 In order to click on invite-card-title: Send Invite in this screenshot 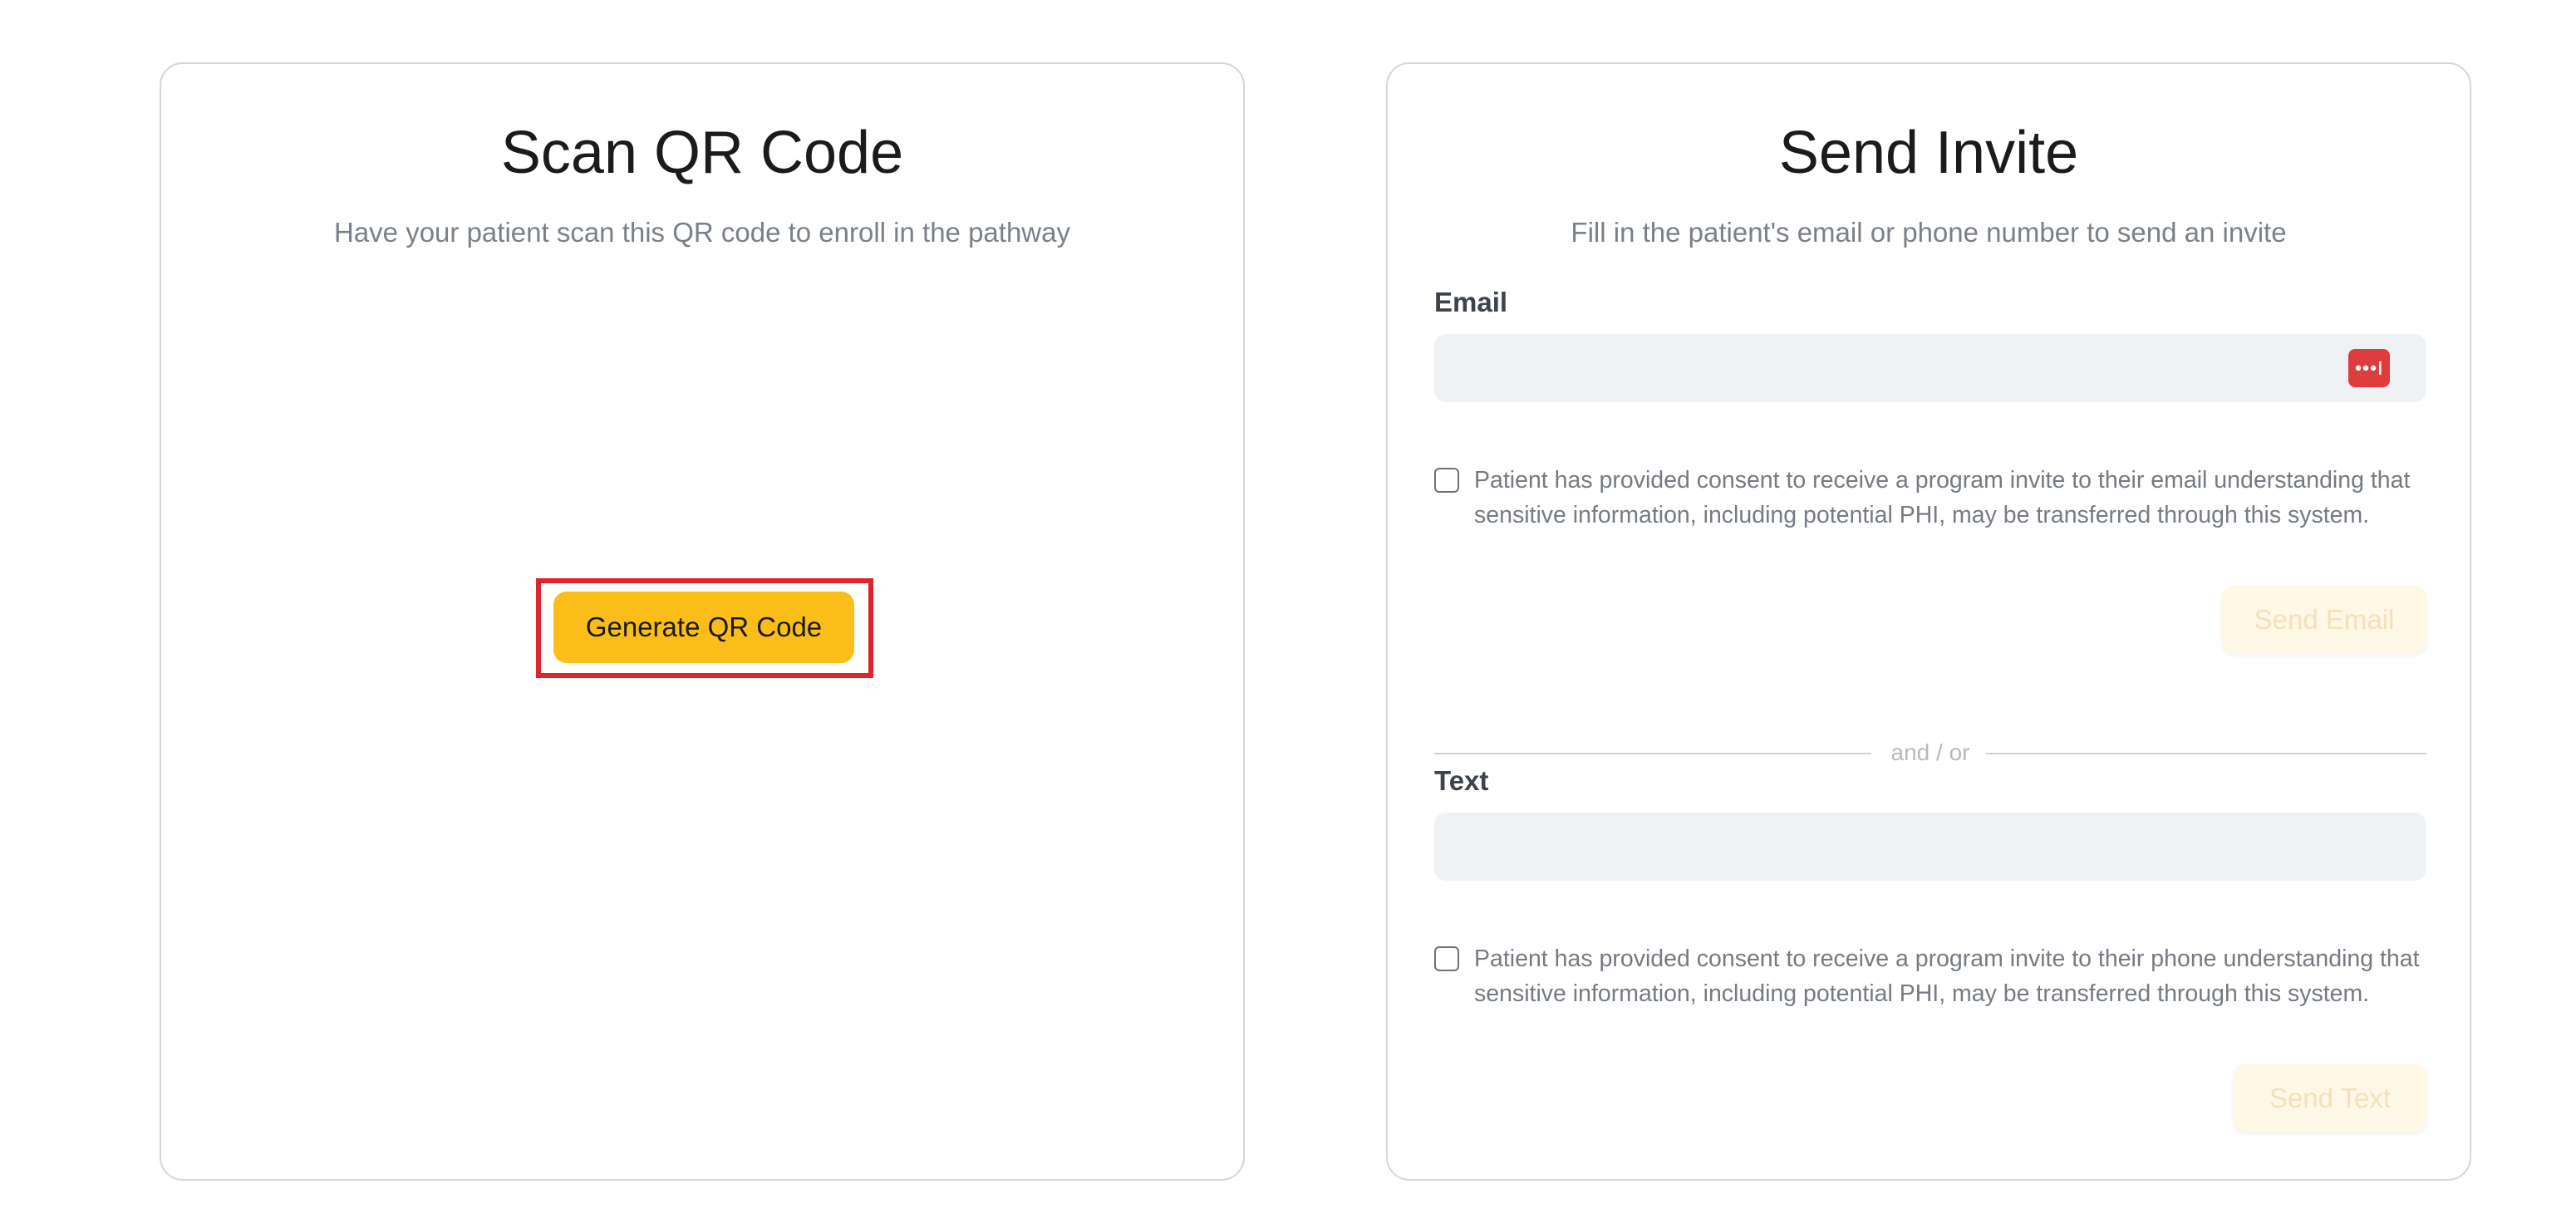, I will do `click(1928, 153)`.